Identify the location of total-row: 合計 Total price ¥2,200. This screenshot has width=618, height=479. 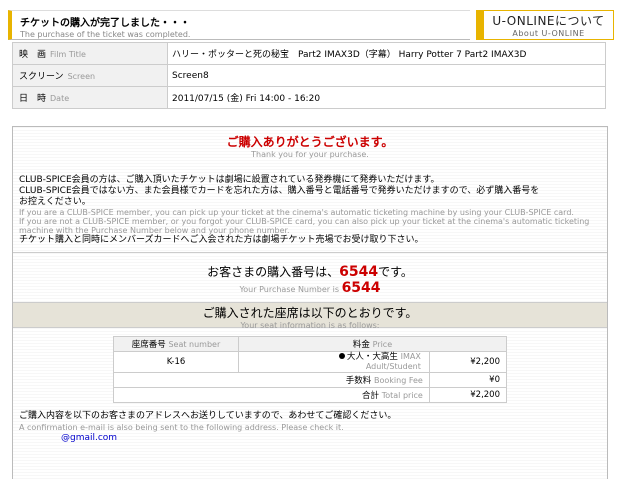
(310, 395).